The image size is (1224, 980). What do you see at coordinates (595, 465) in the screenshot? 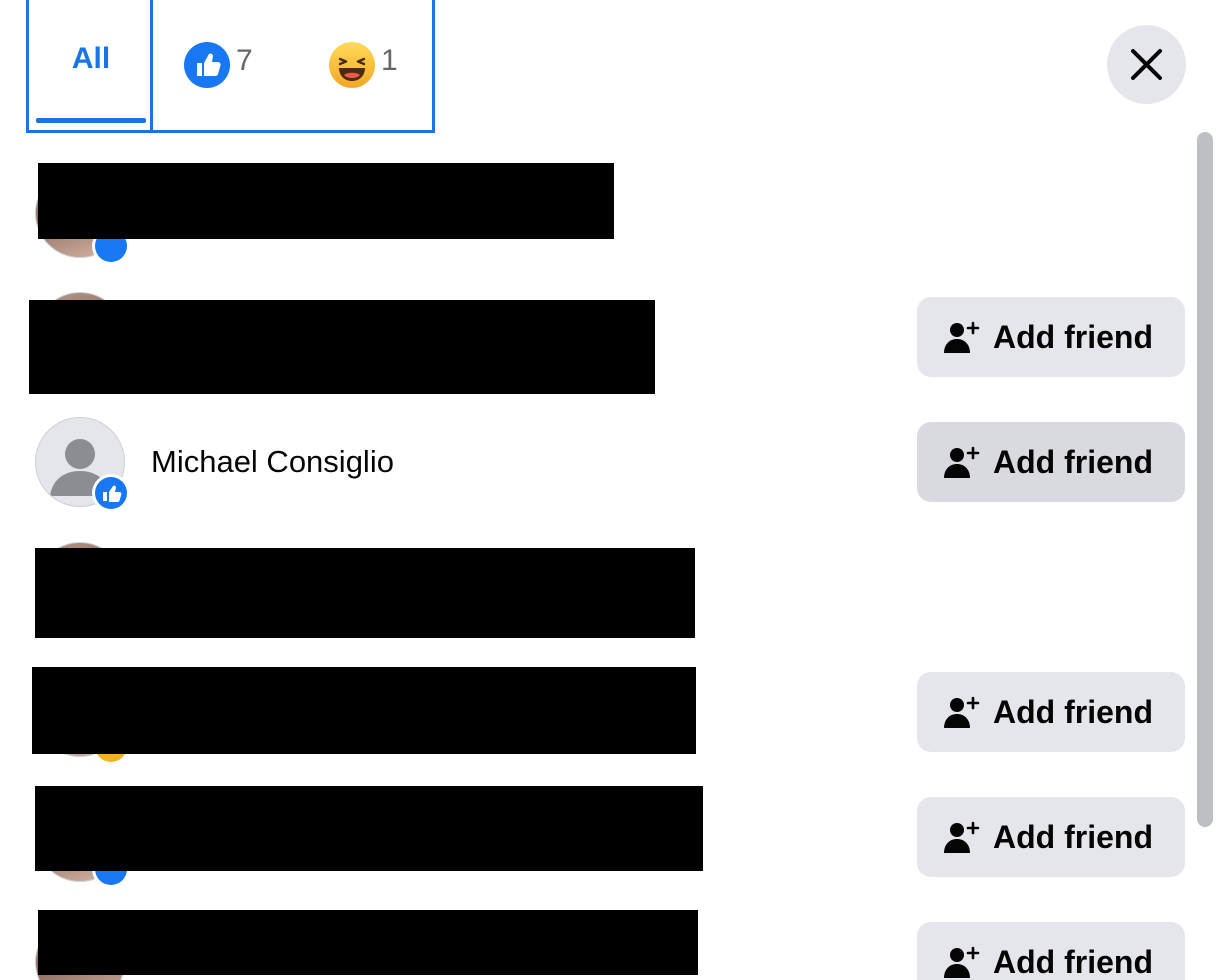
I see `list-item: Michael Consiglio Add friend` at bounding box center [595, 465].